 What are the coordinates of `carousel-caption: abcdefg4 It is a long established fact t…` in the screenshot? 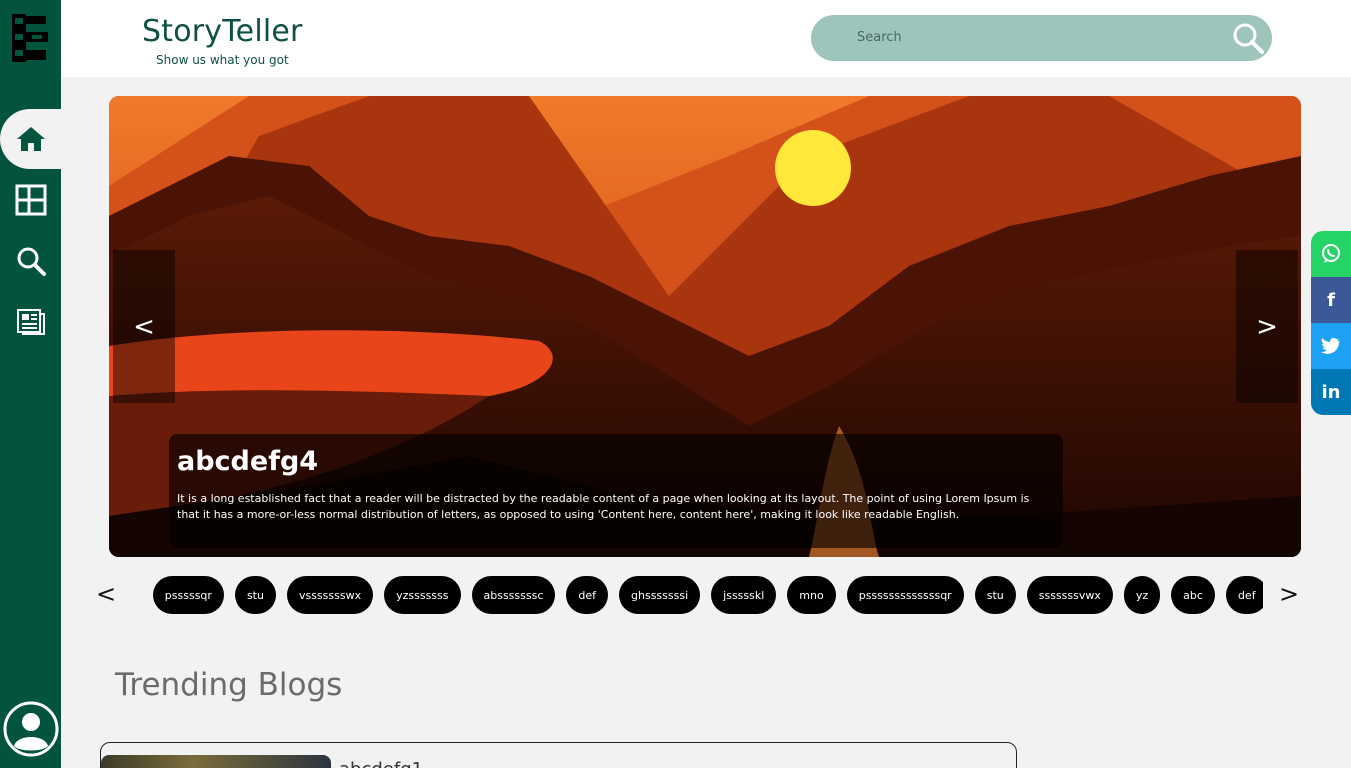 It's located at (616, 491).